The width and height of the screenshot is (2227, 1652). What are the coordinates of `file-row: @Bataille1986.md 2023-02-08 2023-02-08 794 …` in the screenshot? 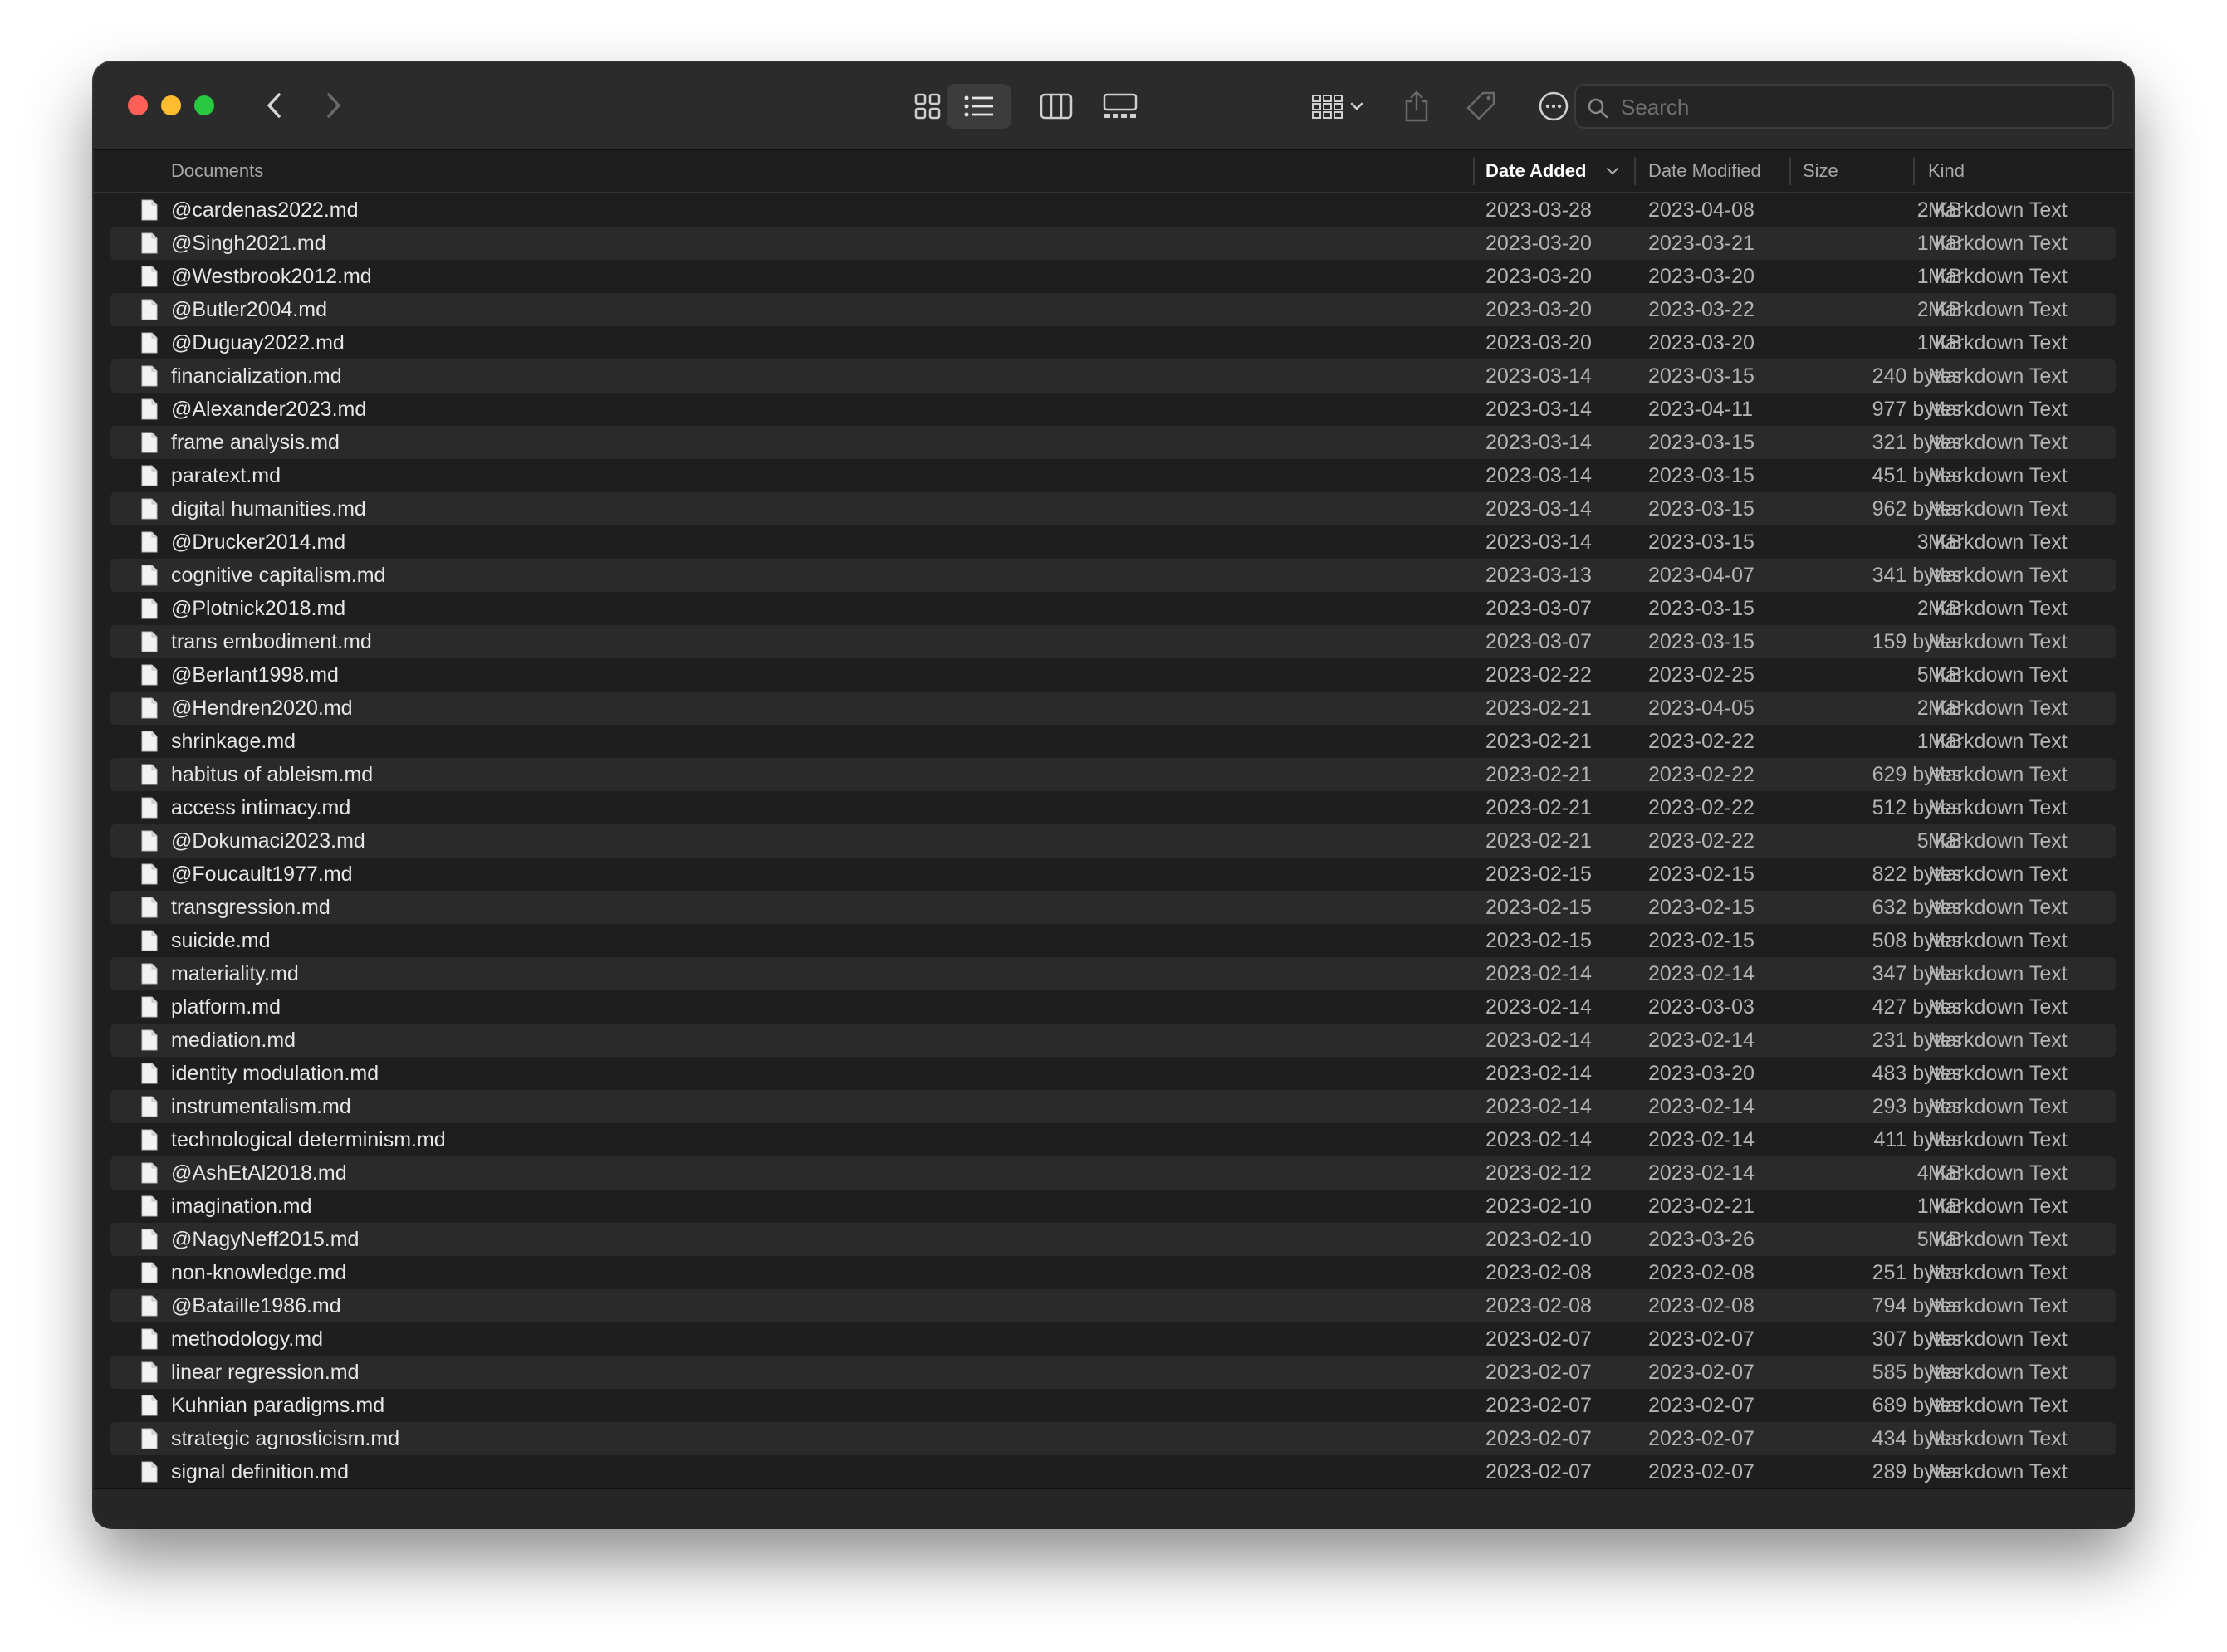 It's located at (1113, 1305).